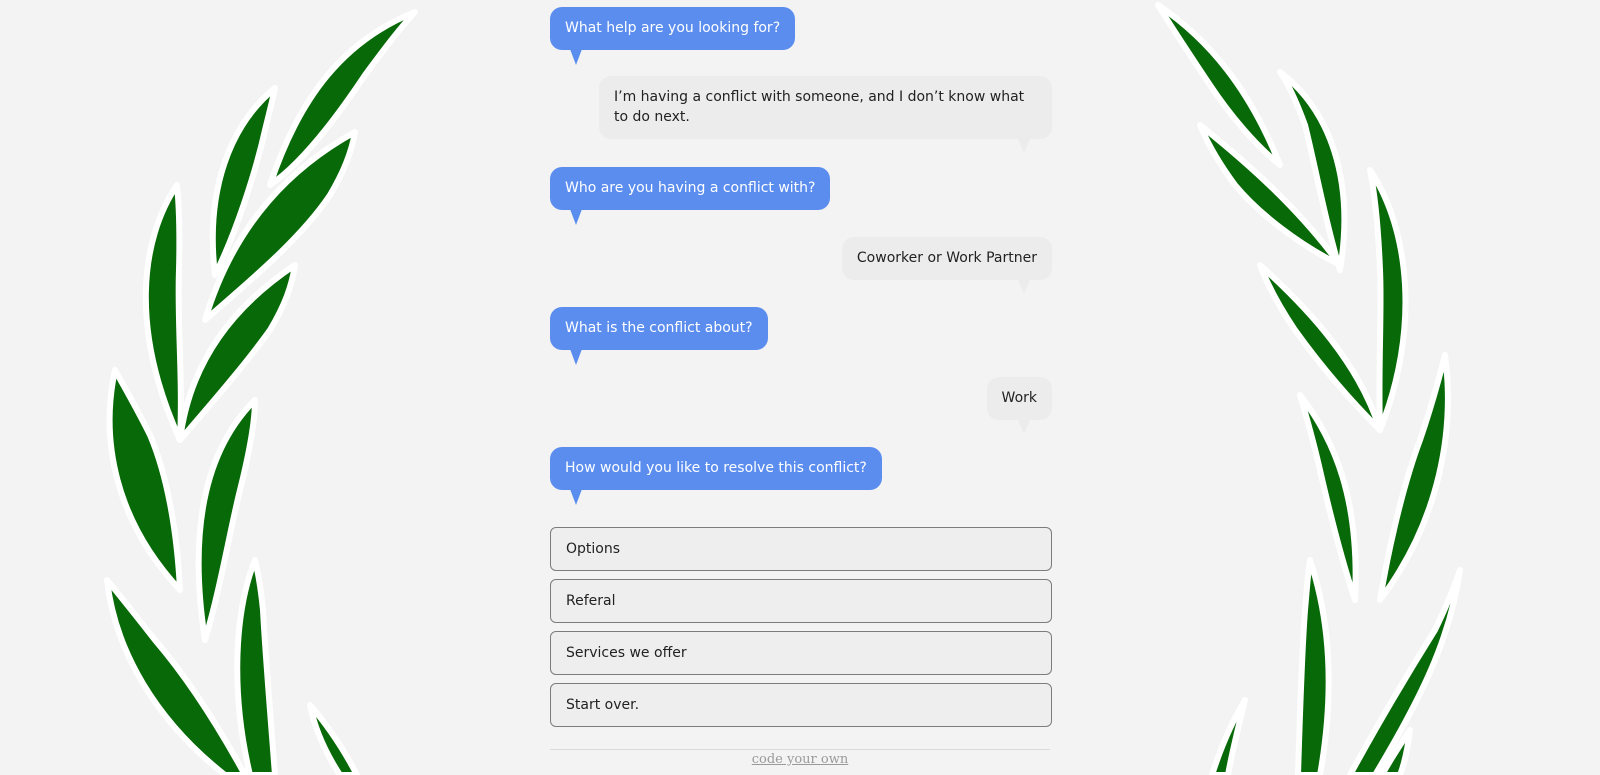 This screenshot has height=775, width=1600. Describe the element at coordinates (946, 258) in the screenshot. I see `user-message-text: Coworker or Work Partner` at that location.